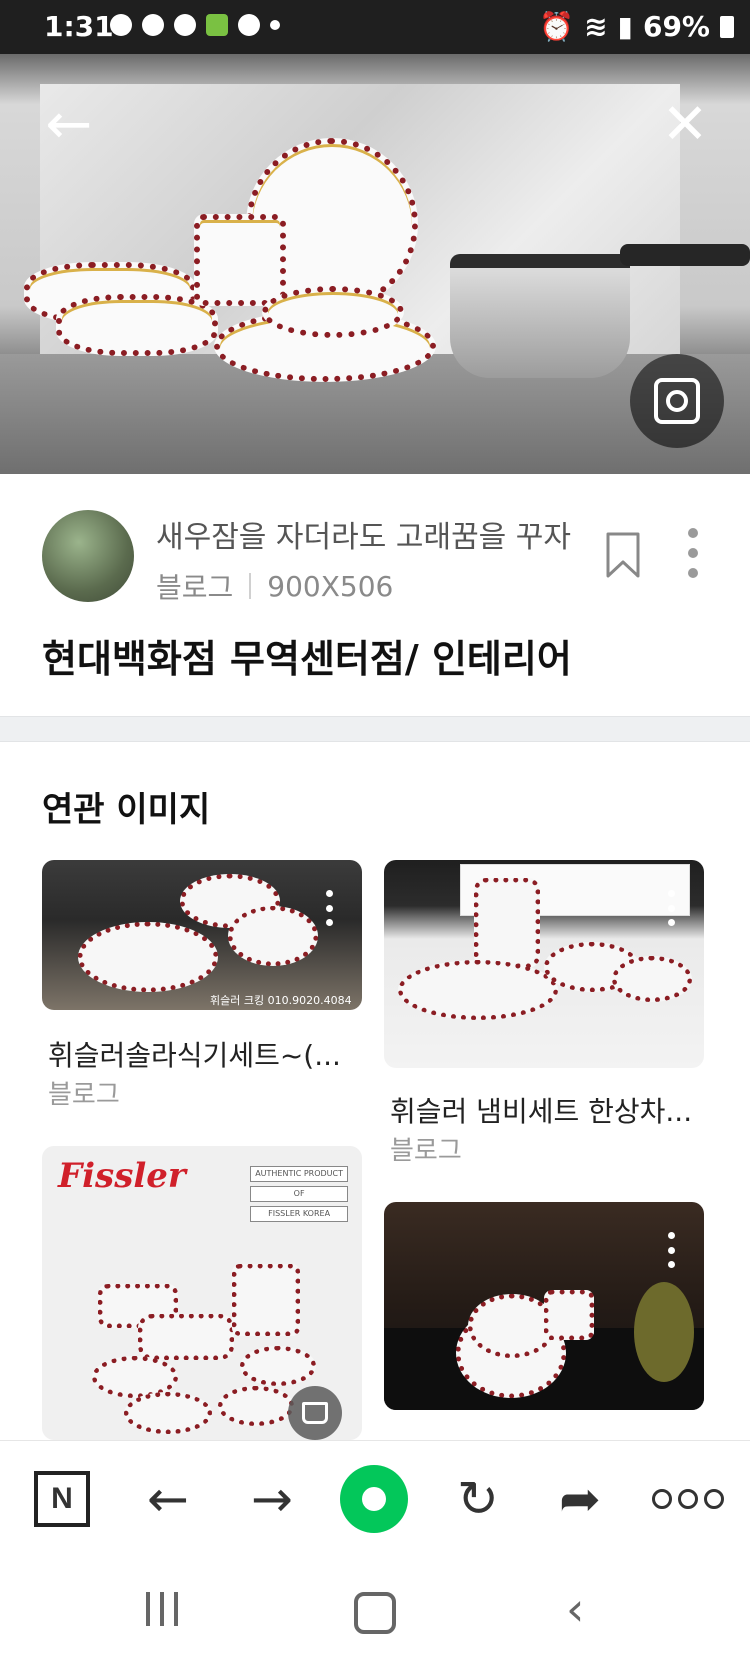 The height and width of the screenshot is (1666, 750). What do you see at coordinates (375, 27) in the screenshot?
I see `status-bar: 1:31 ⏰ ≋ ▮ 69%` at bounding box center [375, 27].